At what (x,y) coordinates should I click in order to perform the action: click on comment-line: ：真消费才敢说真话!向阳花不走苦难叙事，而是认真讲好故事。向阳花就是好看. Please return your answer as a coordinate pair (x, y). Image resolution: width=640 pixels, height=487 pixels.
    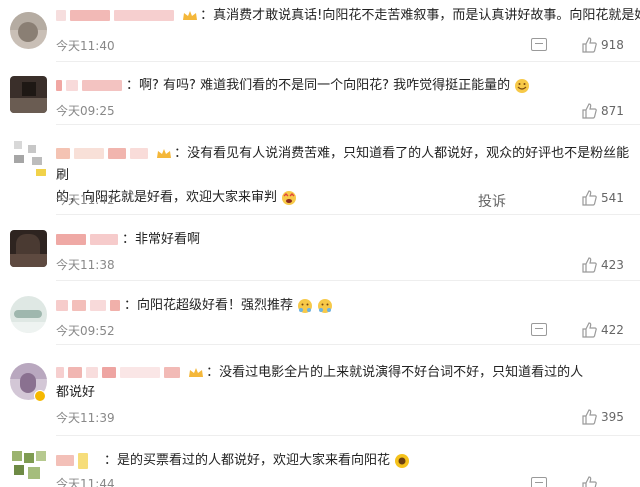
    Looking at the image, I should click on (348, 15).